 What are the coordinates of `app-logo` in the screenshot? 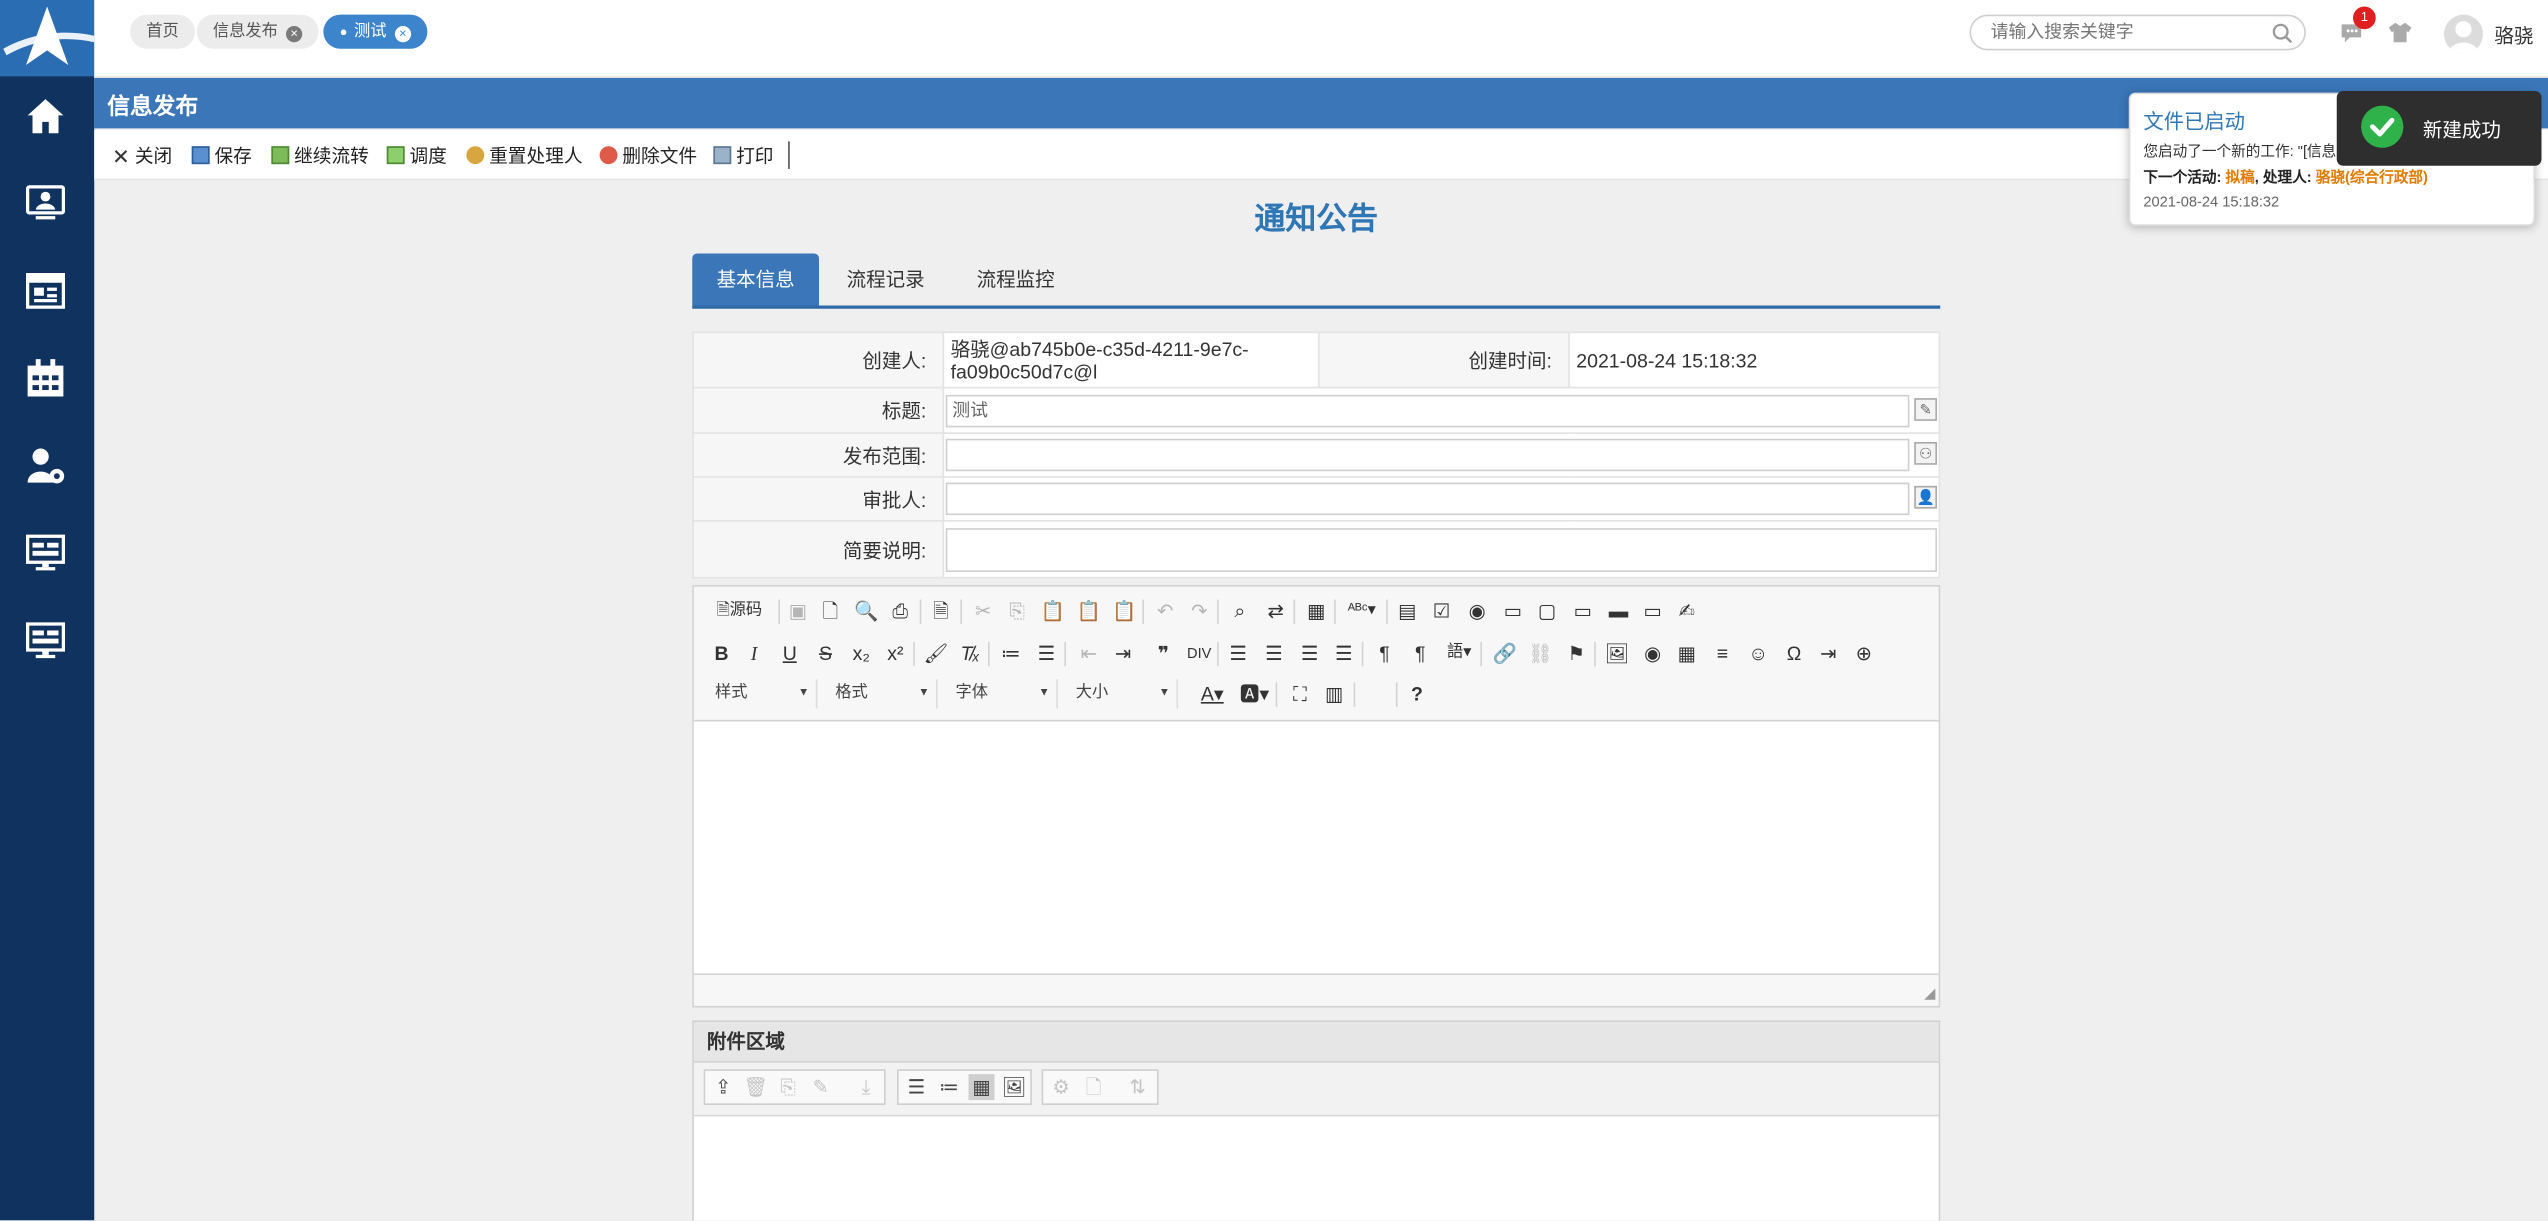 It's located at (47, 38).